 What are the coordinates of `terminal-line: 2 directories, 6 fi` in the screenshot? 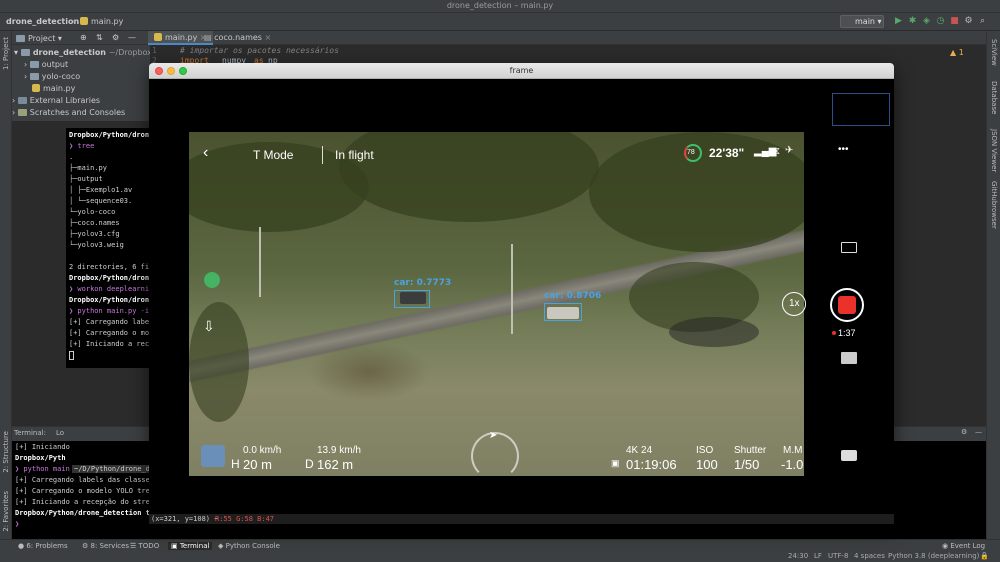 It's located at (109, 267).